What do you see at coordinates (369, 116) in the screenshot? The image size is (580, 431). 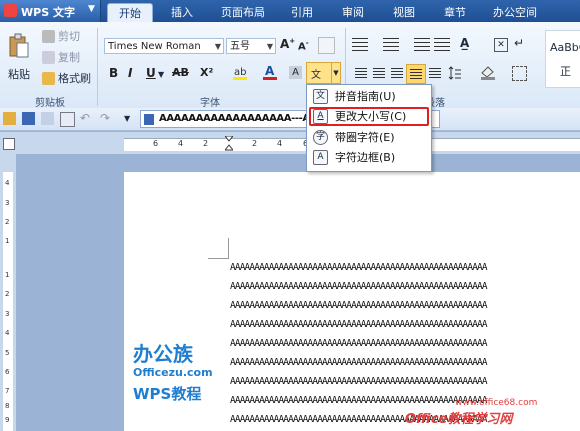 I see `menu-item-change-case: A 更改大小写(C)` at bounding box center [369, 116].